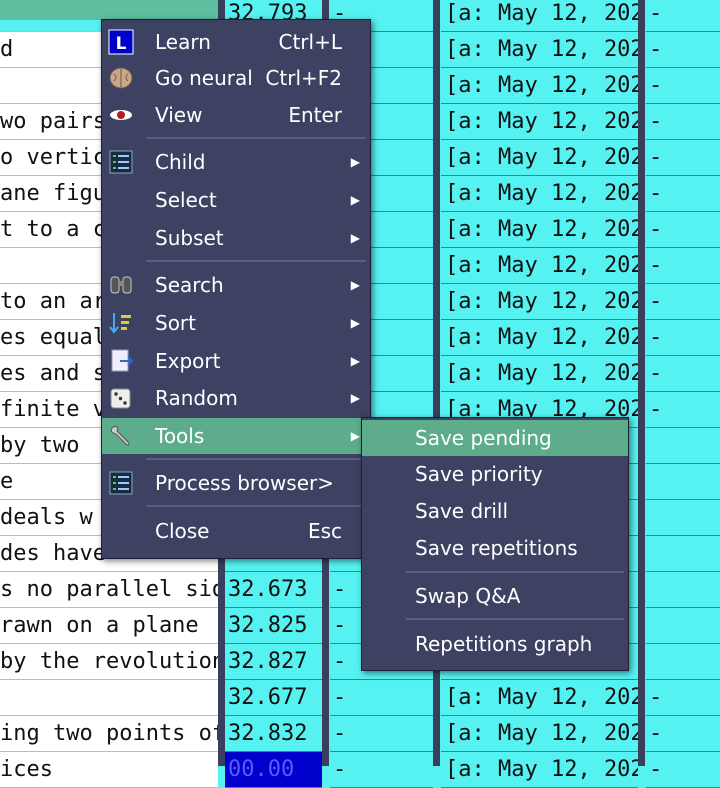 The width and height of the screenshot is (720, 788). Describe the element at coordinates (204, 78) in the screenshot. I see `menu-item-label: Go neural` at that location.